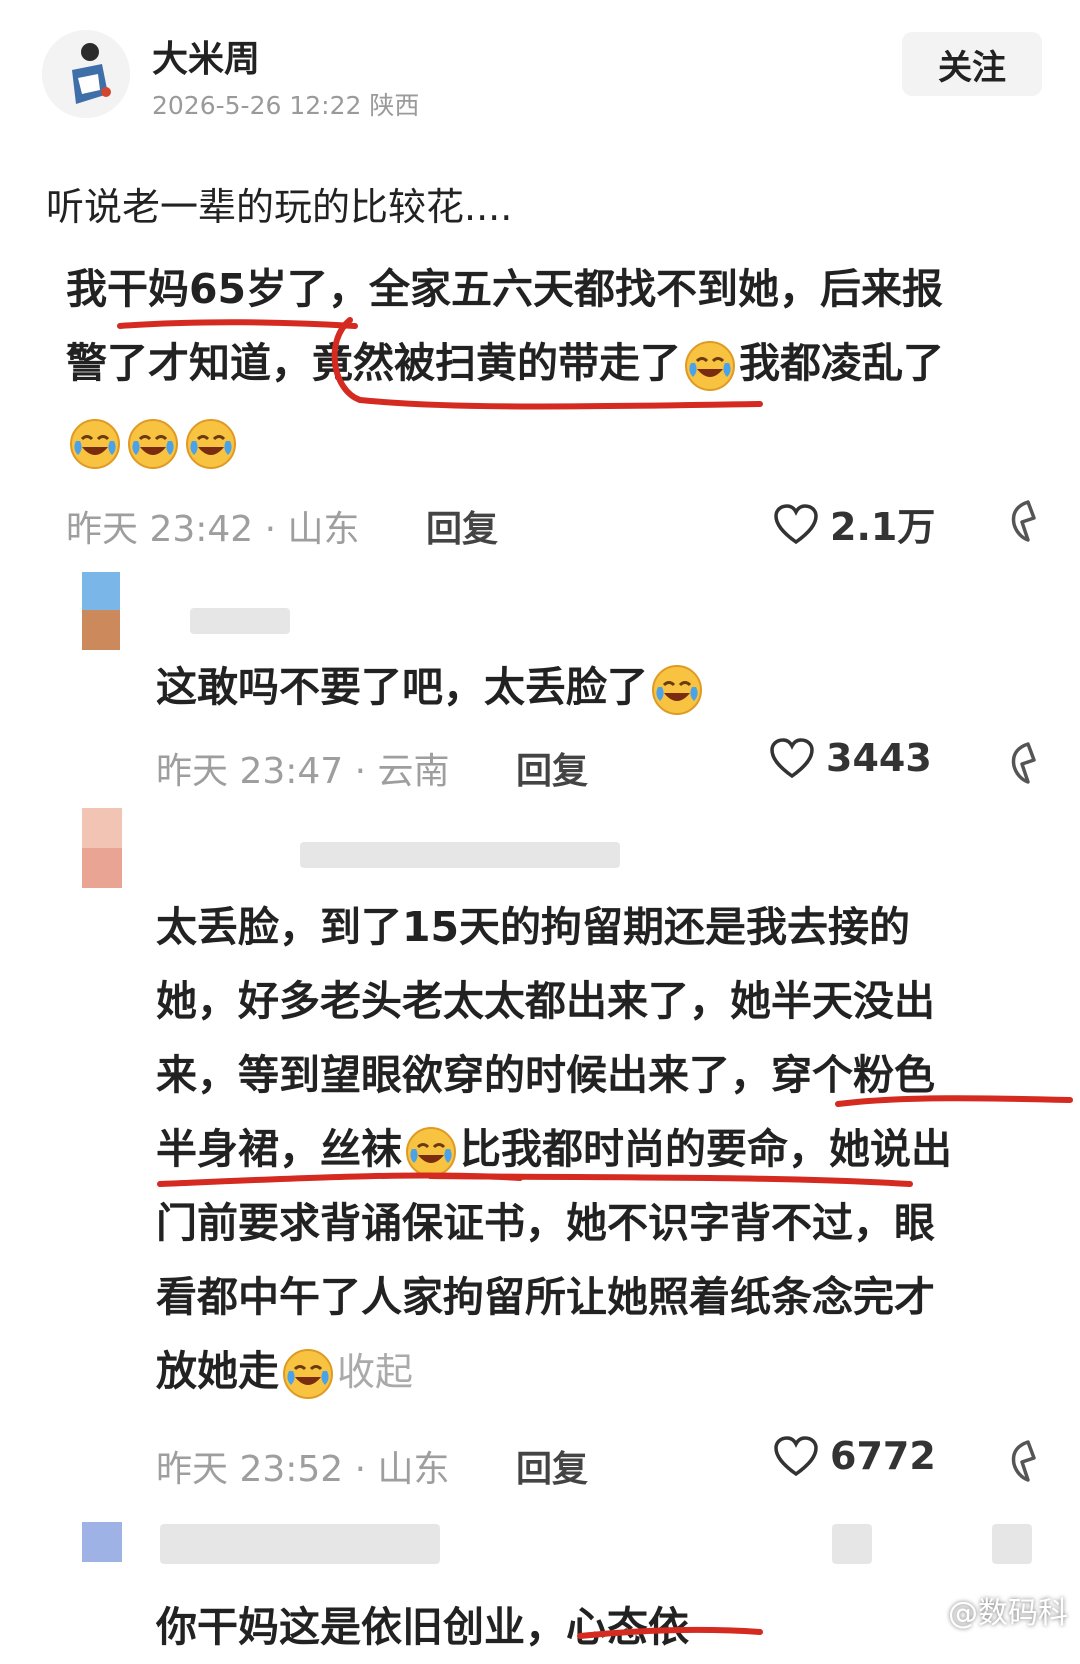 Image resolution: width=1080 pixels, height=1664 pixels. What do you see at coordinates (422, 1627) in the screenshot?
I see `comment-text: 你干妈这是依旧创业，心态依` at bounding box center [422, 1627].